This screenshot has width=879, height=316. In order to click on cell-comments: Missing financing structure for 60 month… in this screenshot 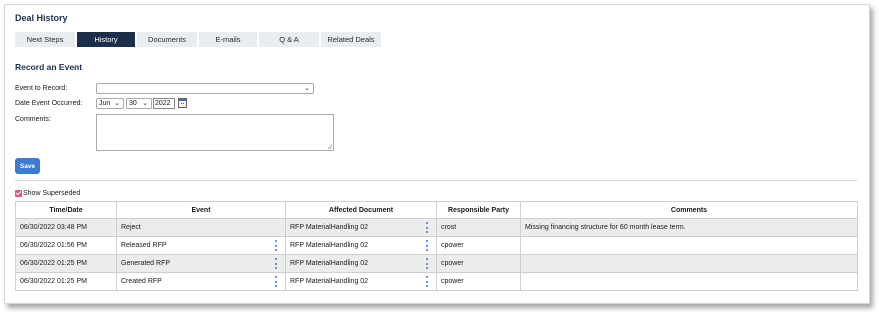, I will do `click(689, 227)`.